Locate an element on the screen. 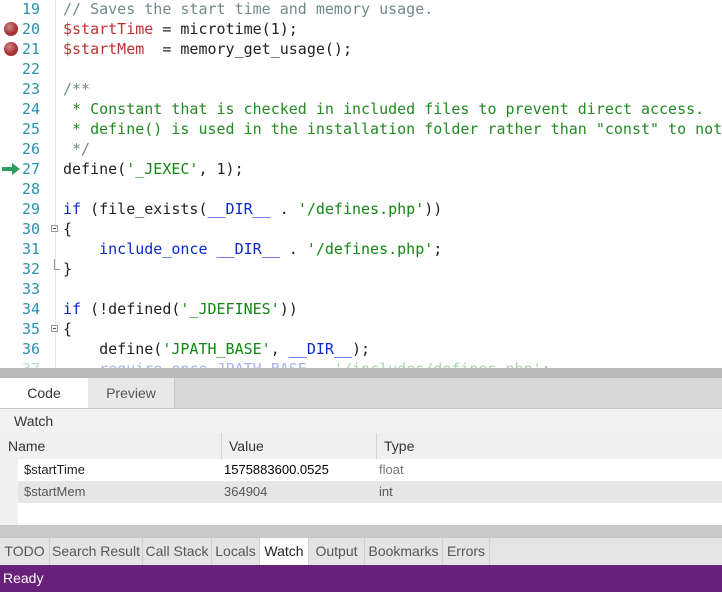 This screenshot has height=592, width=722. code-token: = microtime(1); is located at coordinates (225, 29).